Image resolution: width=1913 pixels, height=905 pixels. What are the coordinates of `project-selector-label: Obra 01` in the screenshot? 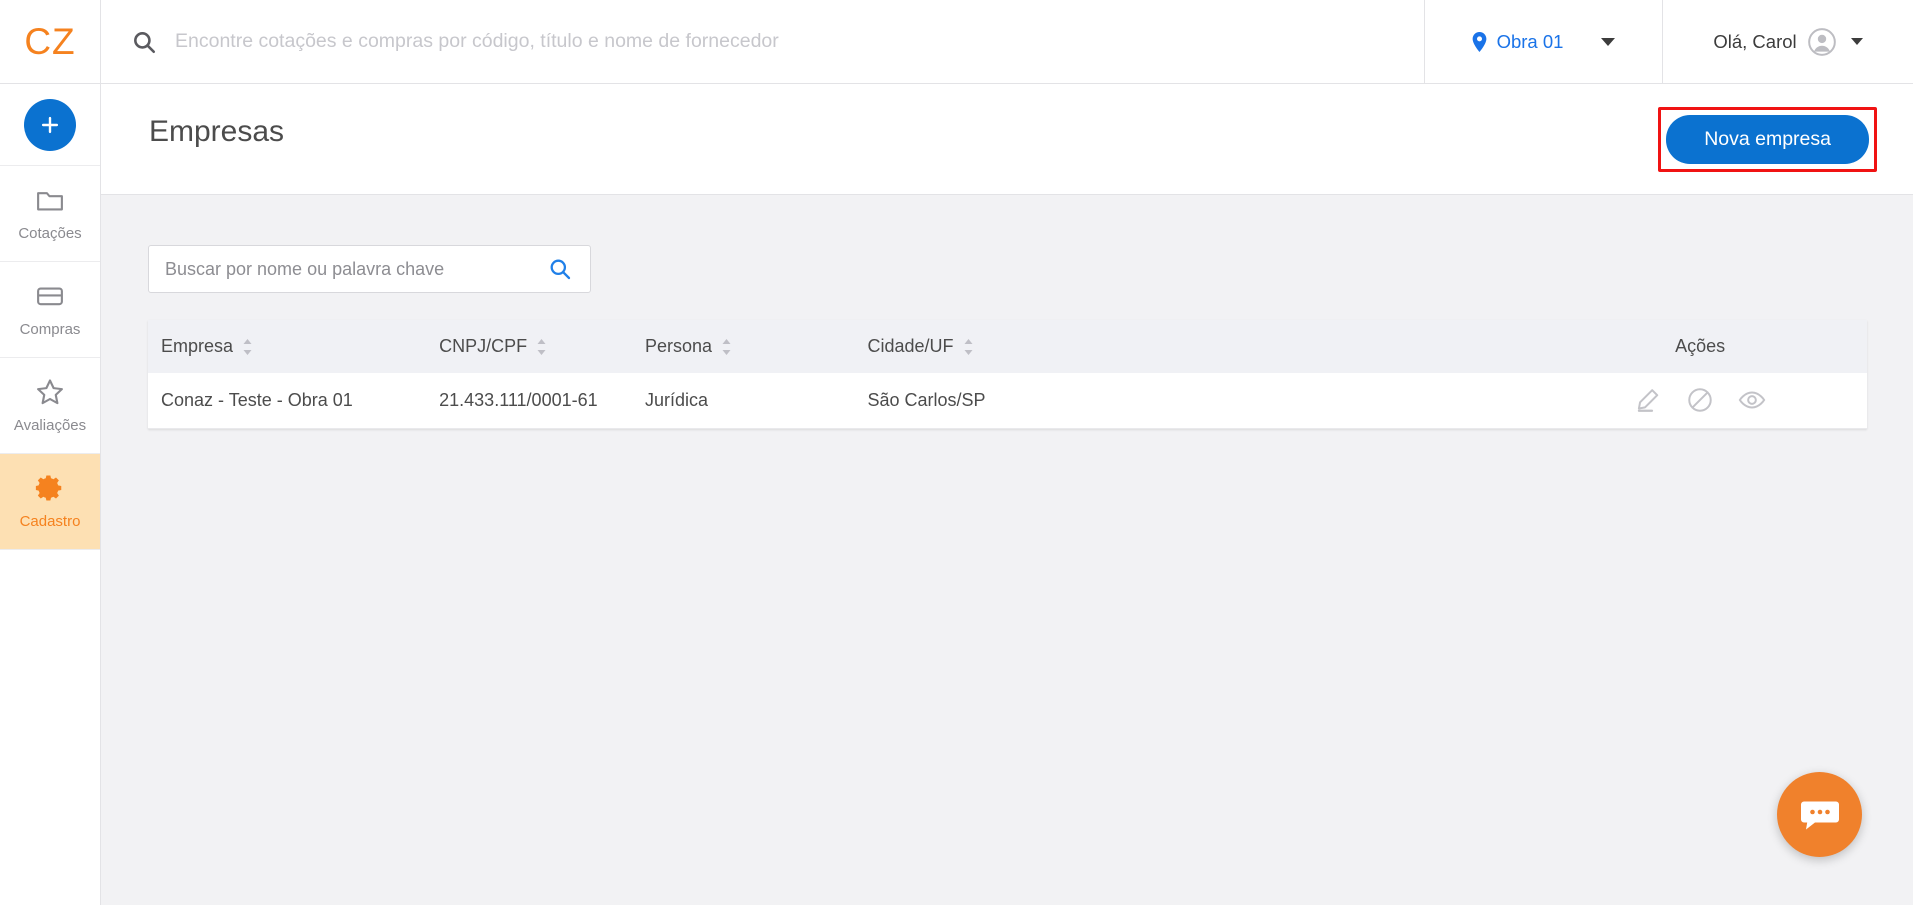 It's located at (1530, 41).